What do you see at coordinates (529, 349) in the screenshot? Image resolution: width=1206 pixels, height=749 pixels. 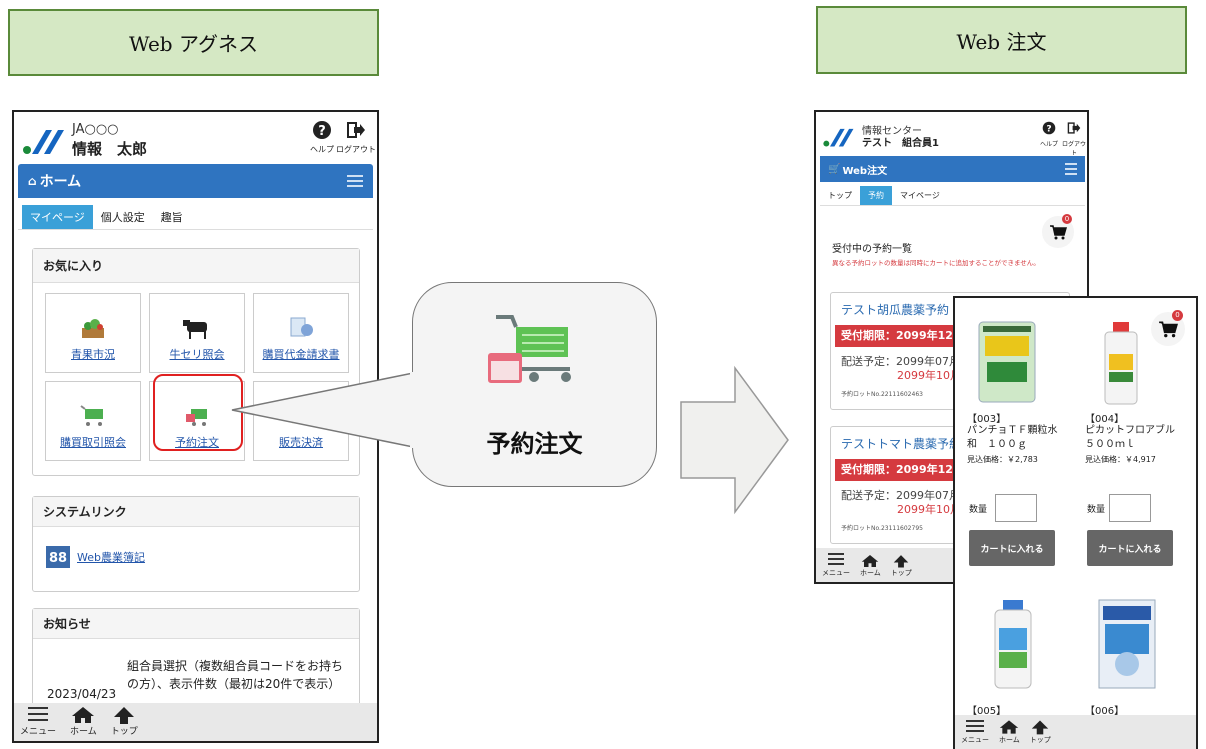 I see `reservation-cart-icon` at bounding box center [529, 349].